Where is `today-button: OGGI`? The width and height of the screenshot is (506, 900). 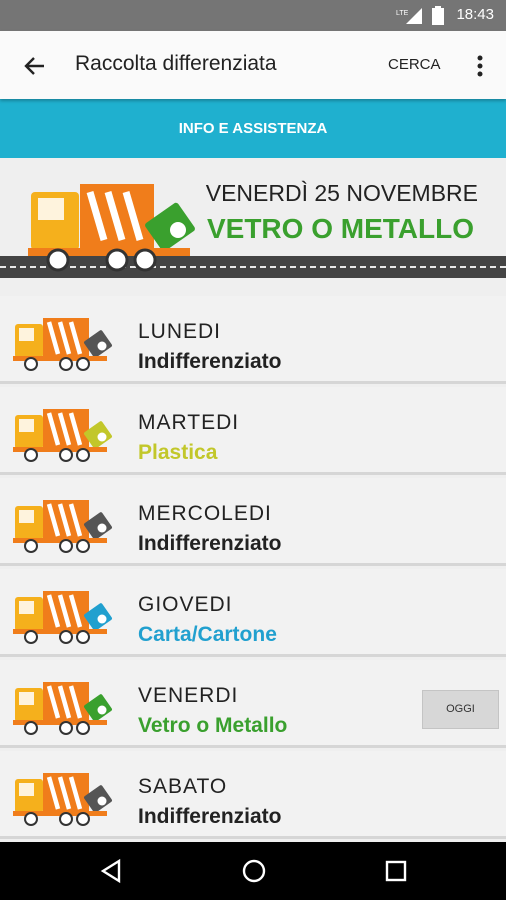 today-button: OGGI is located at coordinates (460, 709).